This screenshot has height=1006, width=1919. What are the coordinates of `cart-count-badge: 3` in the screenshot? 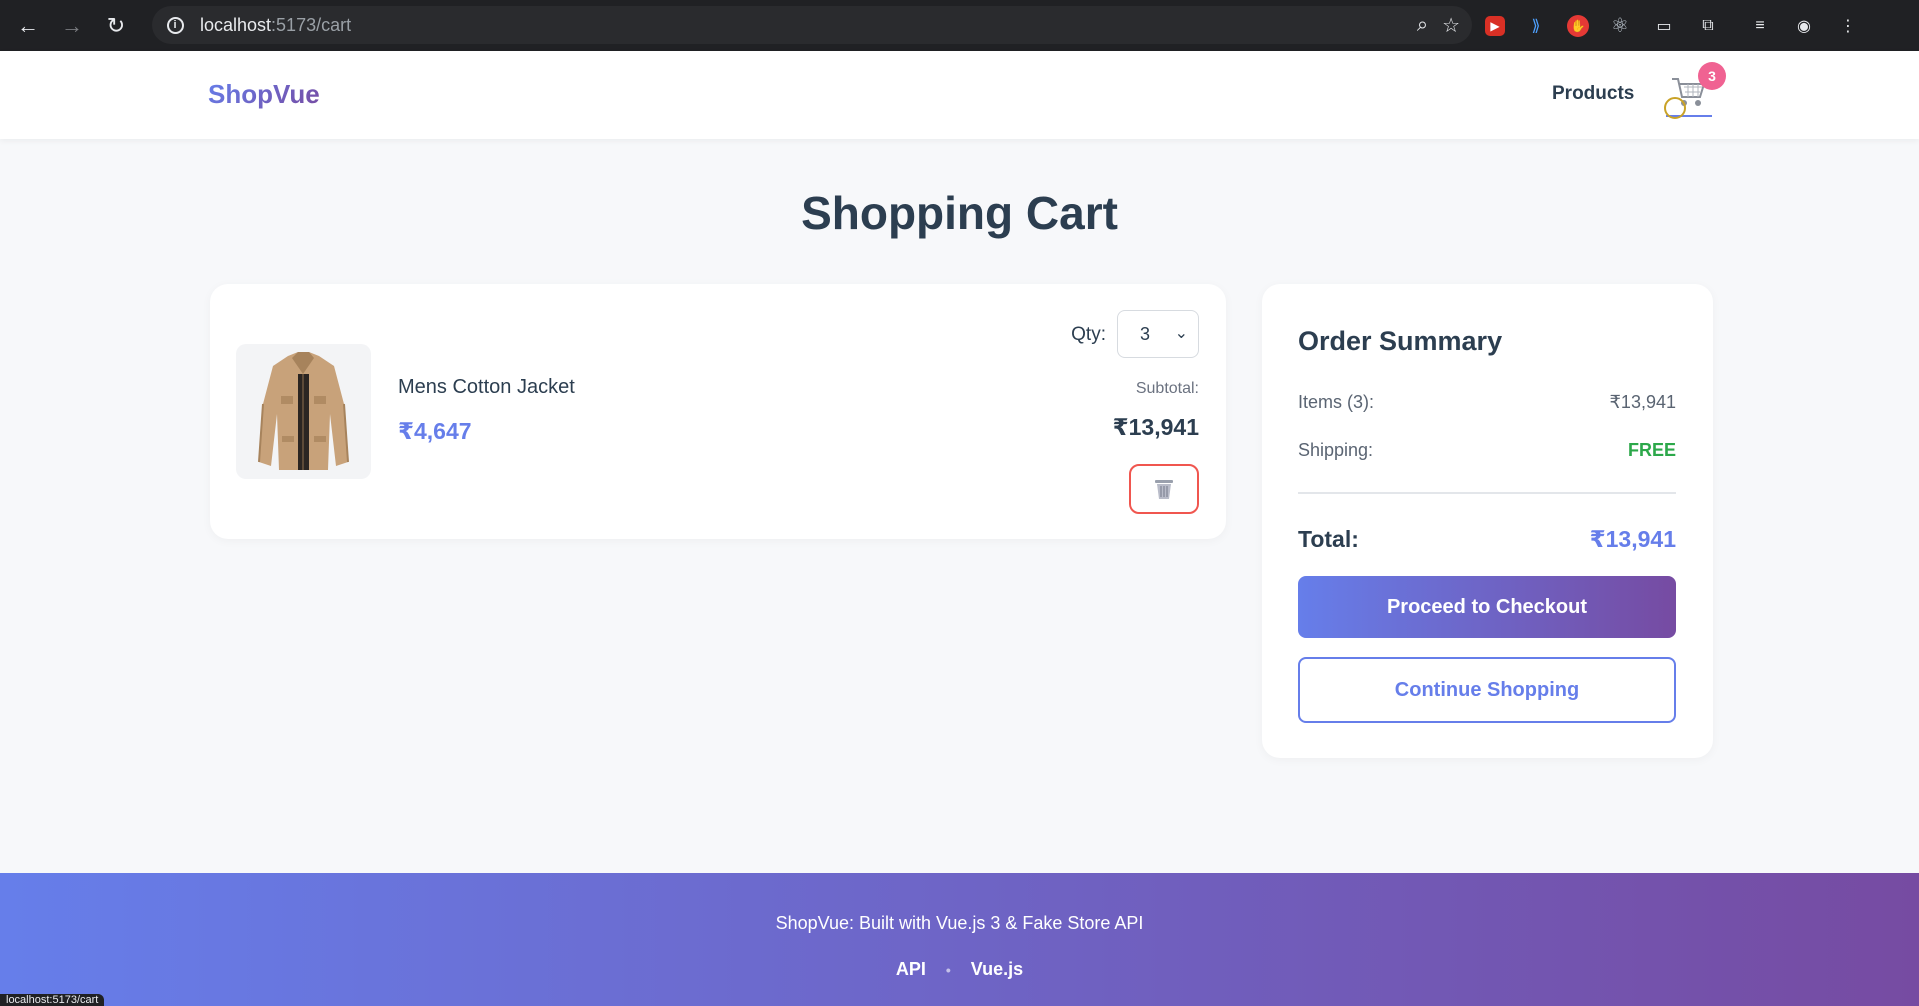 It's located at (1712, 76).